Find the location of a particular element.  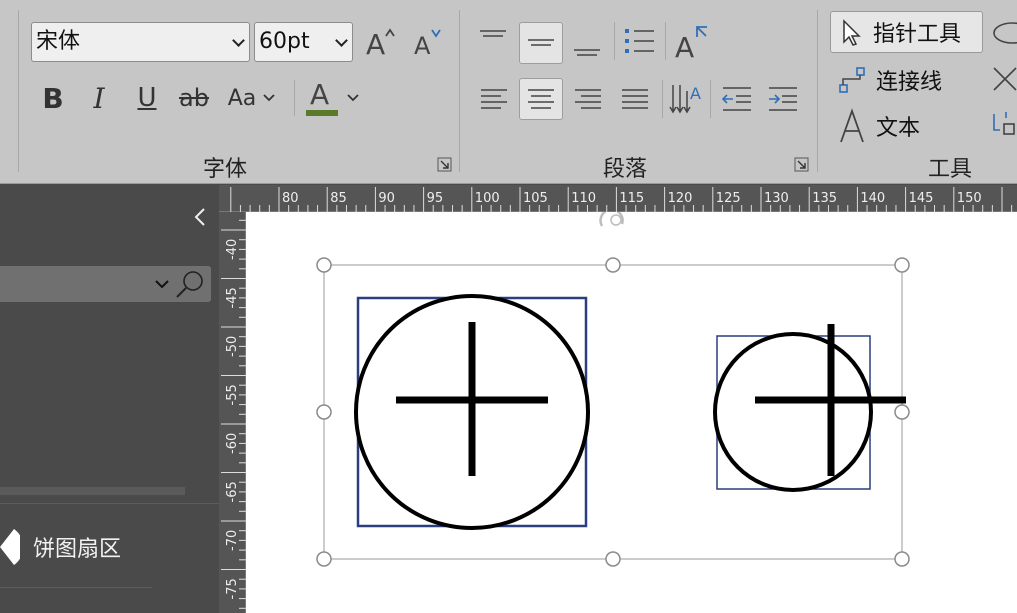

align-left-button is located at coordinates (494, 99).